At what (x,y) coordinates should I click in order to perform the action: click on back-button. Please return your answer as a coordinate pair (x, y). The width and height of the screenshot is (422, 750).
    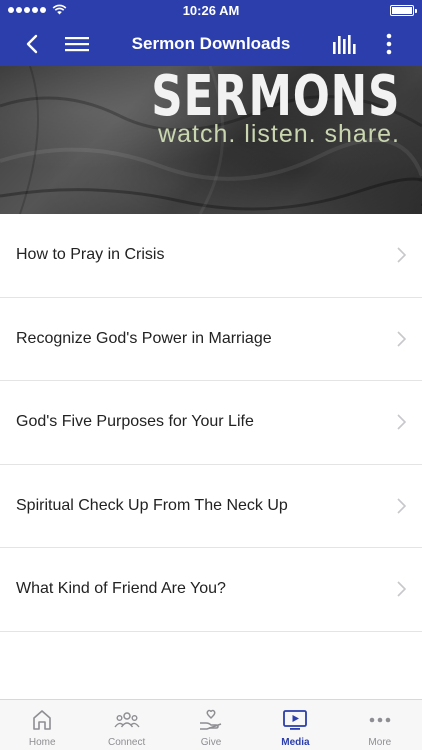
    Looking at the image, I should click on (32, 44).